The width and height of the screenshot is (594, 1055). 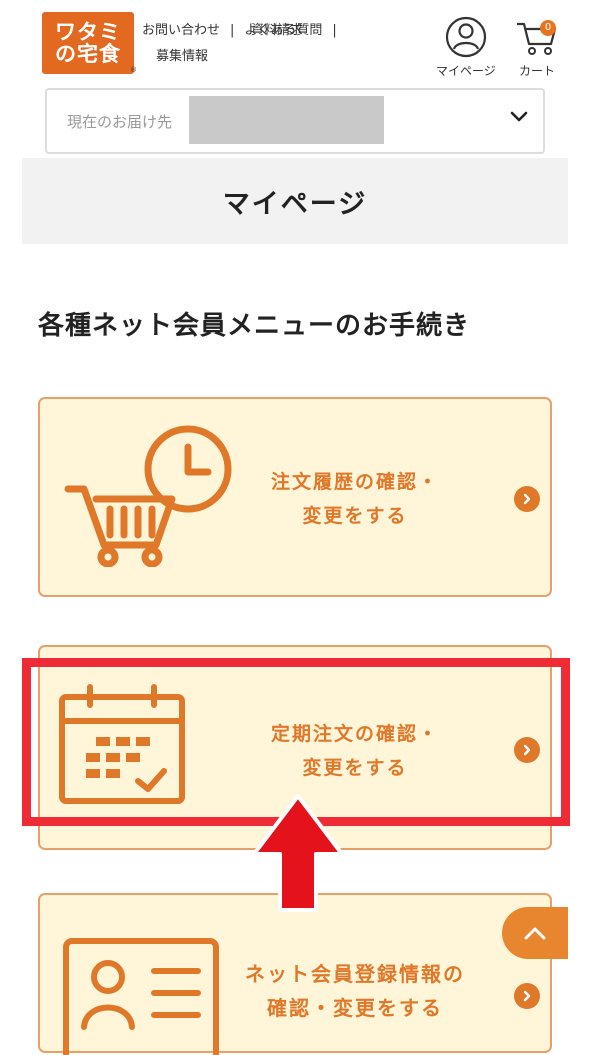 What do you see at coordinates (354, 482) in the screenshot?
I see `menu-label-line1: 注文履歴の確認・` at bounding box center [354, 482].